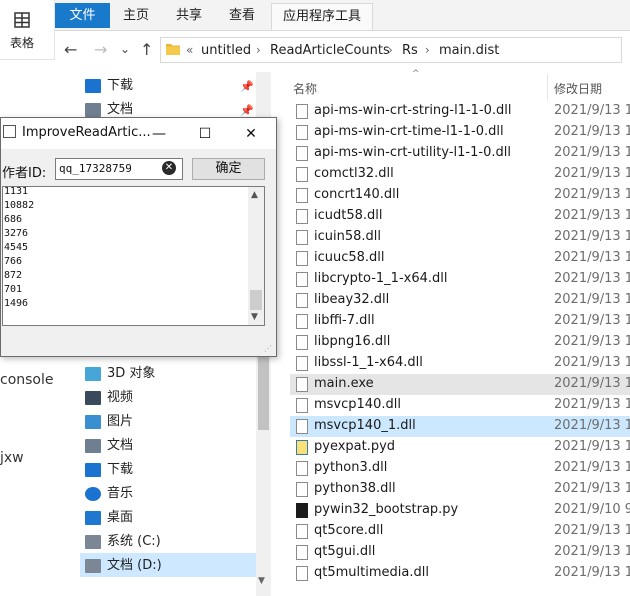  I want to click on file-row: qt5multimedia.dll 2021/9/13 17, so click(460, 573).